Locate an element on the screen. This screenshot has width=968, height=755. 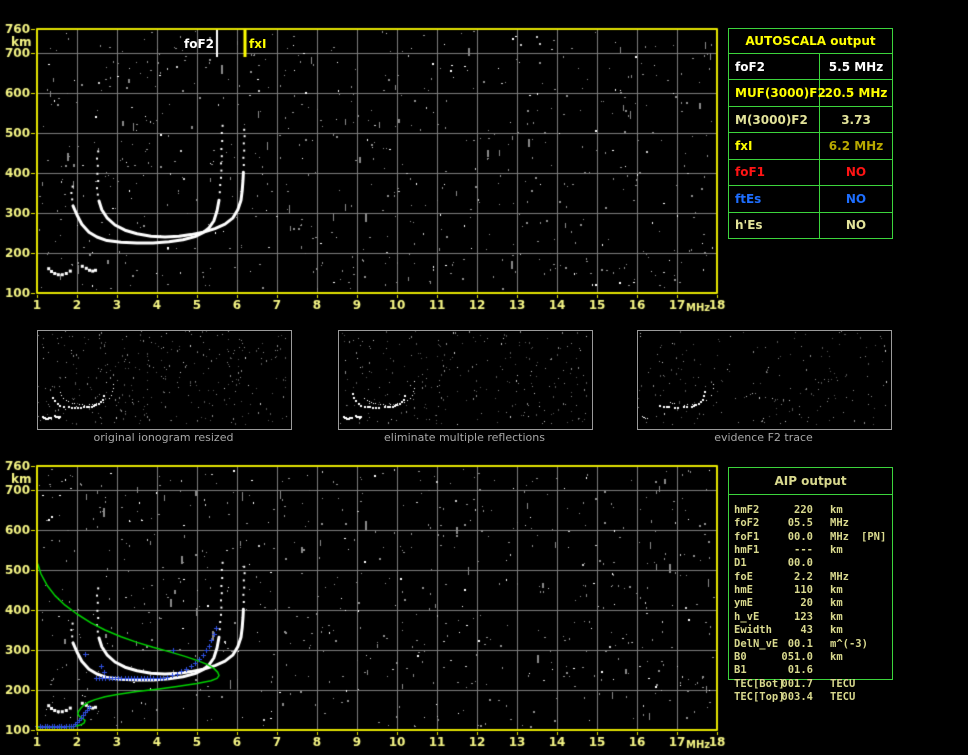
aip-value: 051.0 is located at coordinates (797, 656).